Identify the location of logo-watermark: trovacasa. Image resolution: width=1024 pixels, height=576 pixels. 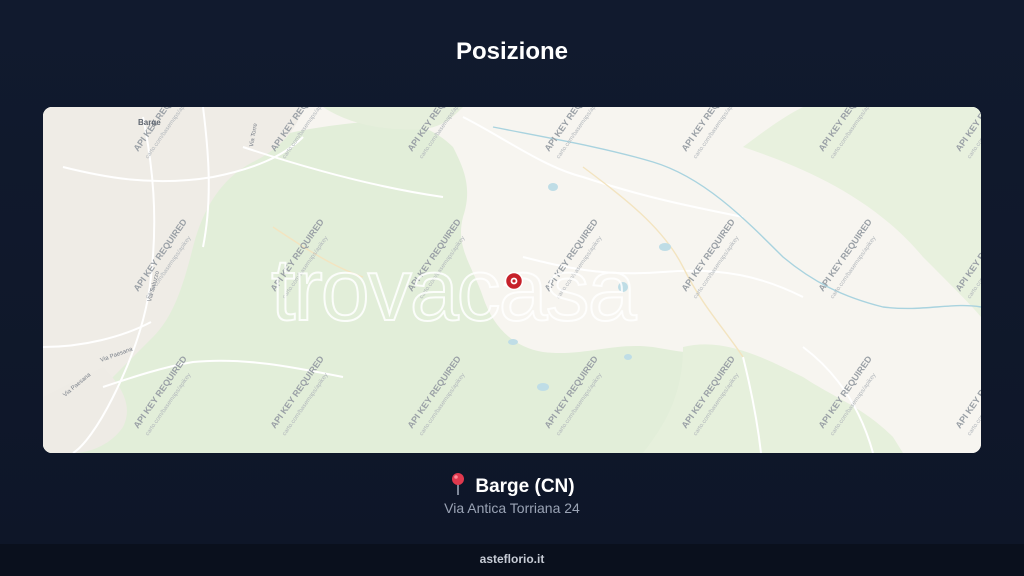
(454, 289).